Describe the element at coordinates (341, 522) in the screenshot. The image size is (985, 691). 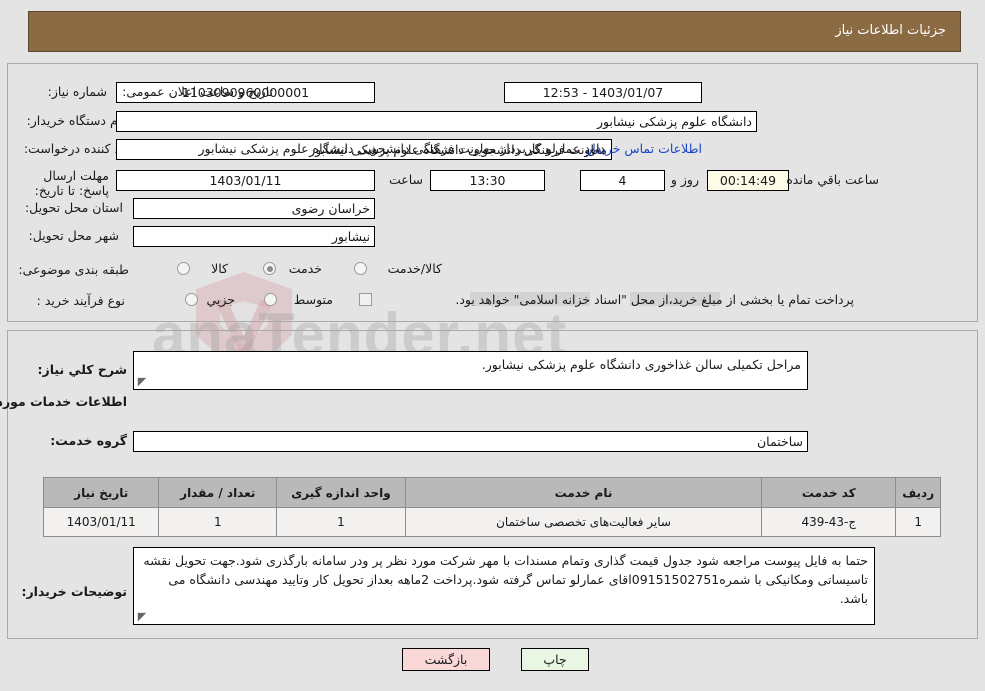
I see `cell-unit: 1` at that location.